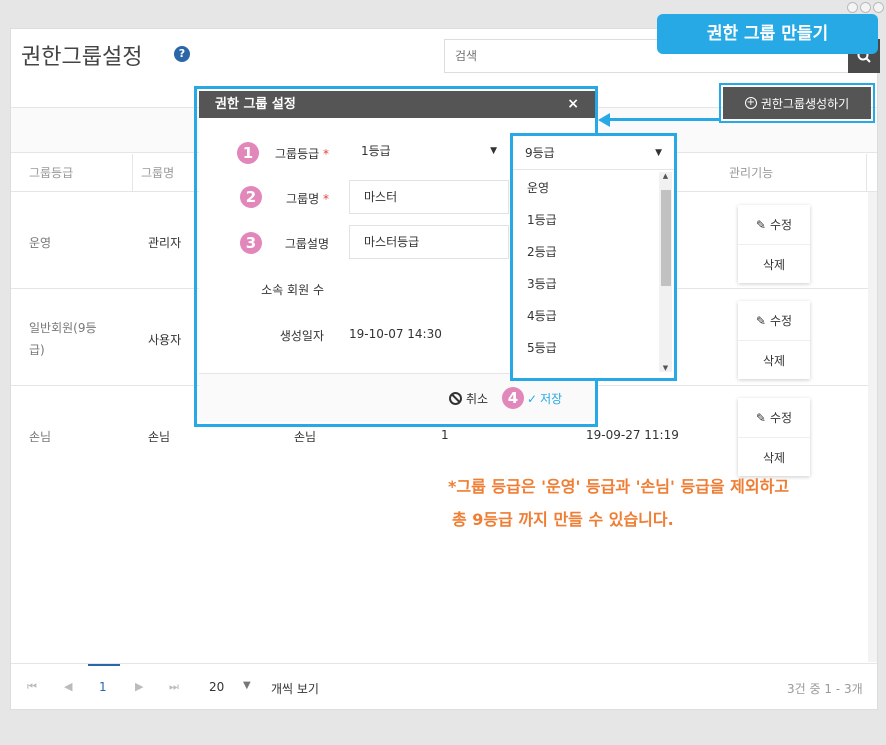  What do you see at coordinates (586, 284) in the screenshot?
I see `dropdown-option: 3등급` at bounding box center [586, 284].